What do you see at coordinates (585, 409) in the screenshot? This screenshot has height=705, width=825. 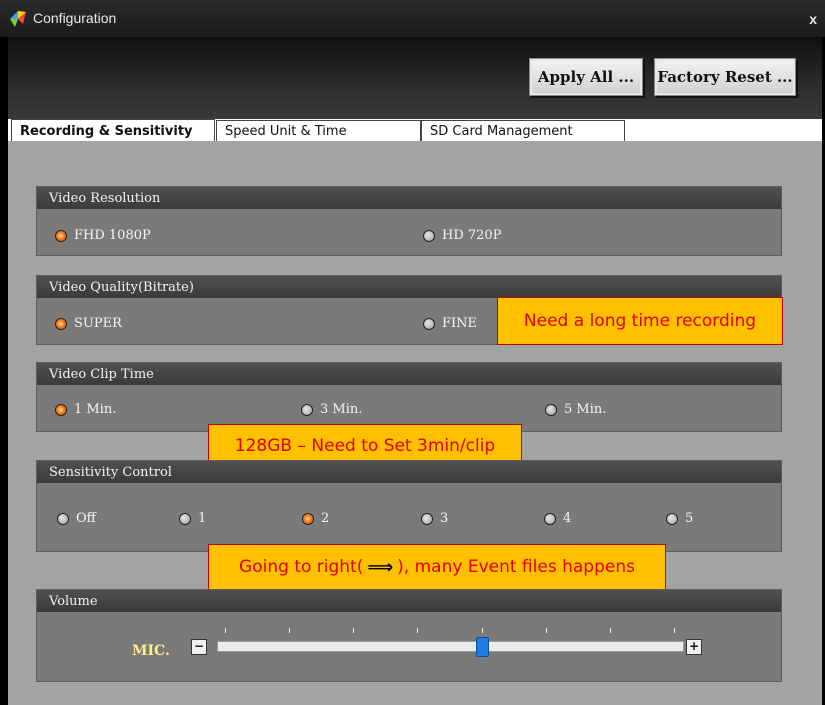 I see `radio-label: 5 Min.` at bounding box center [585, 409].